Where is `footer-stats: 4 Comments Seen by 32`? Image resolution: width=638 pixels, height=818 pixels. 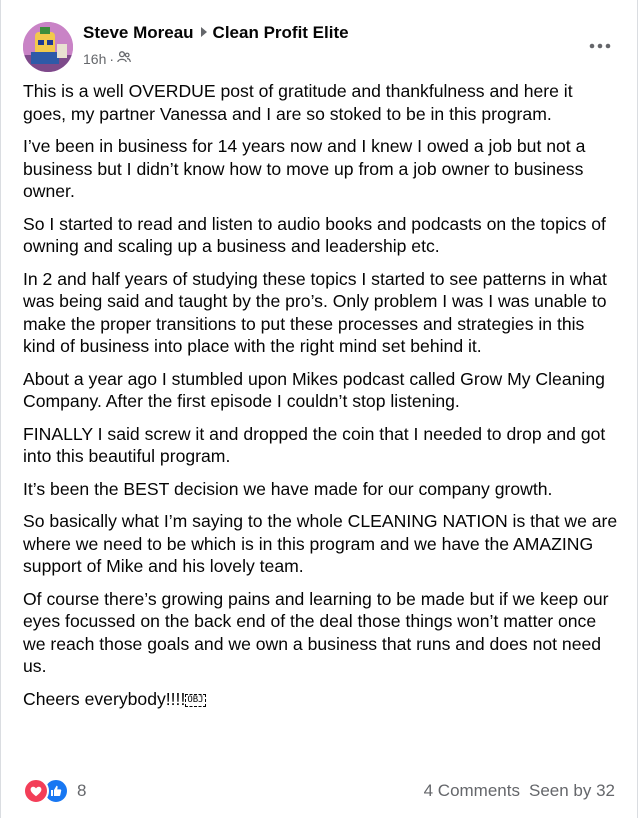 footer-stats: 4 Comments Seen by 32 is located at coordinates (519, 791).